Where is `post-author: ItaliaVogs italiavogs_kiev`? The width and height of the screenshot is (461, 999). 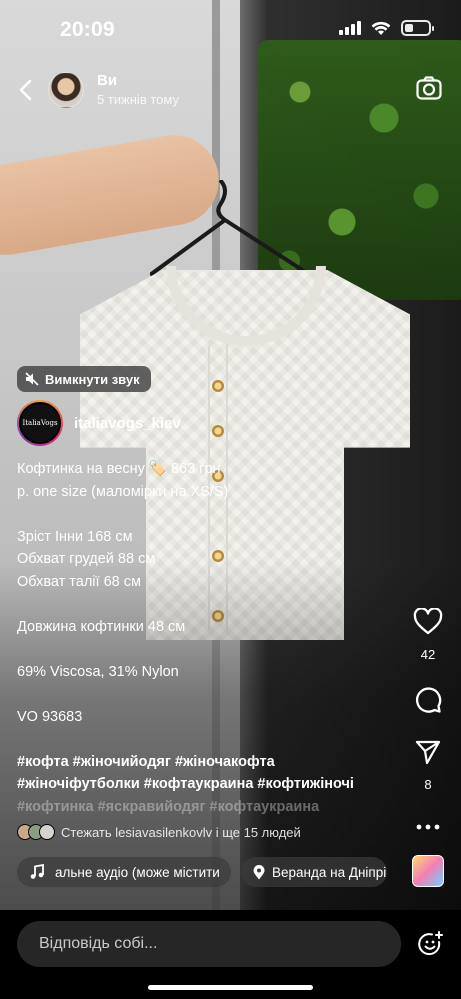
post-author: ItaliaVogs italiavogs_kiev is located at coordinates (99, 423).